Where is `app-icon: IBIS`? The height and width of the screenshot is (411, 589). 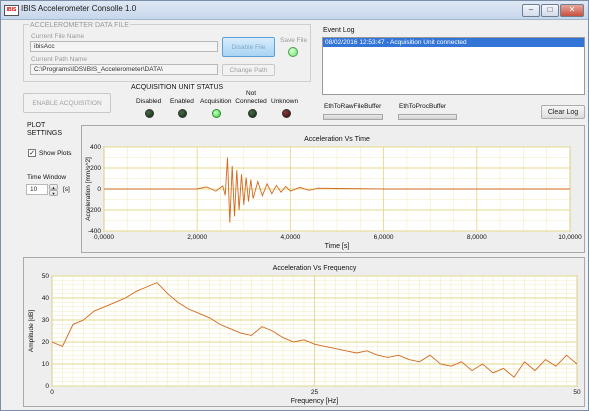
app-icon: IBIS is located at coordinates (11, 10).